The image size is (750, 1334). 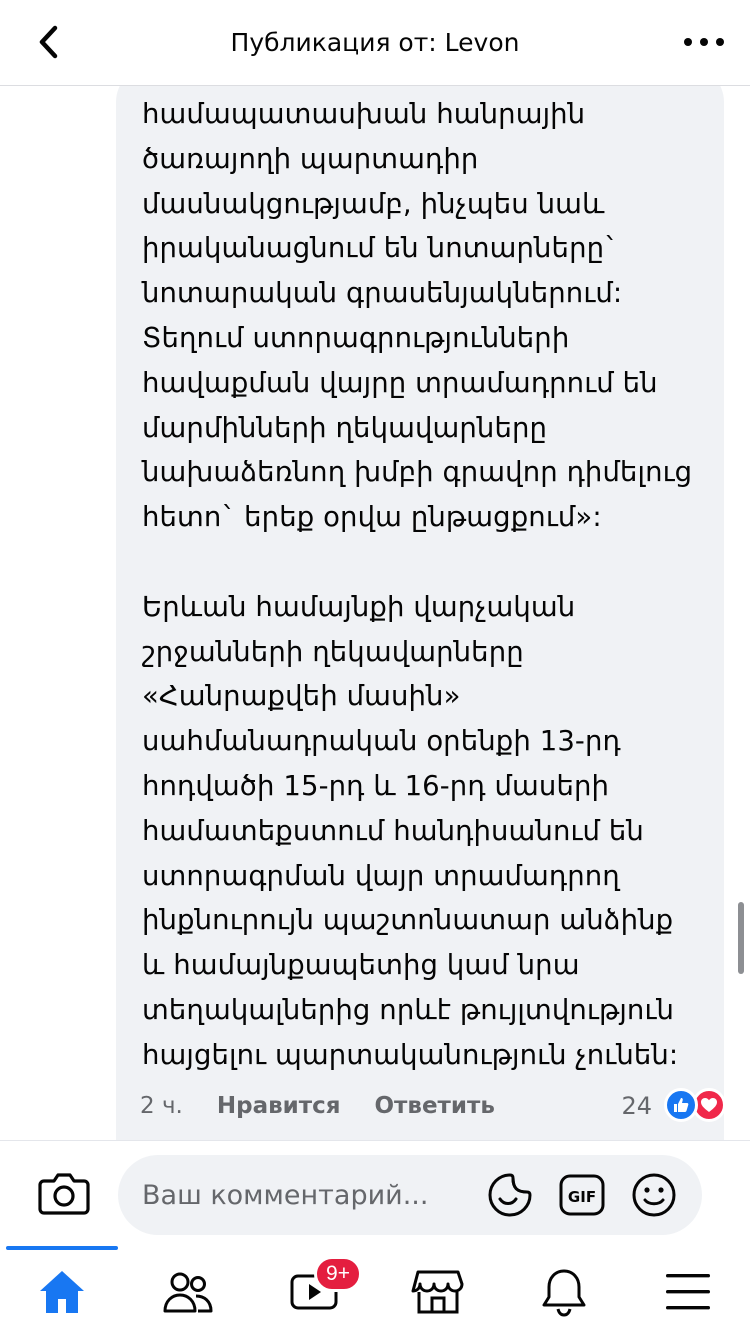 What do you see at coordinates (681, 1105) in the screenshot?
I see `like-reaction-icon` at bounding box center [681, 1105].